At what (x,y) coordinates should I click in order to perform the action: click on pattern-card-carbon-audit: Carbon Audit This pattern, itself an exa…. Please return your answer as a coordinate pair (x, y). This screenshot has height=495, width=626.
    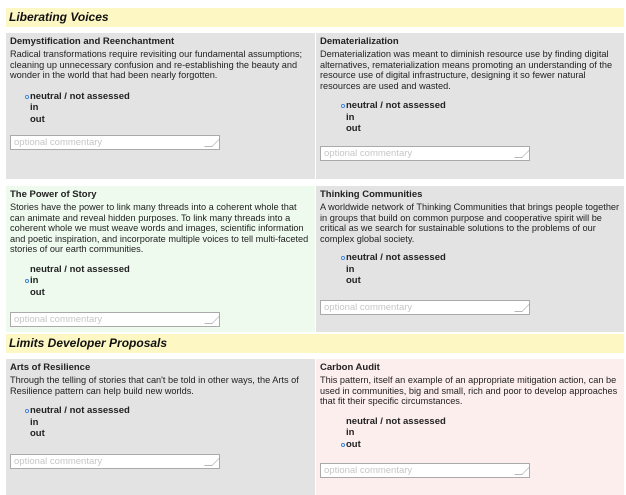
    Looking at the image, I should click on (470, 427).